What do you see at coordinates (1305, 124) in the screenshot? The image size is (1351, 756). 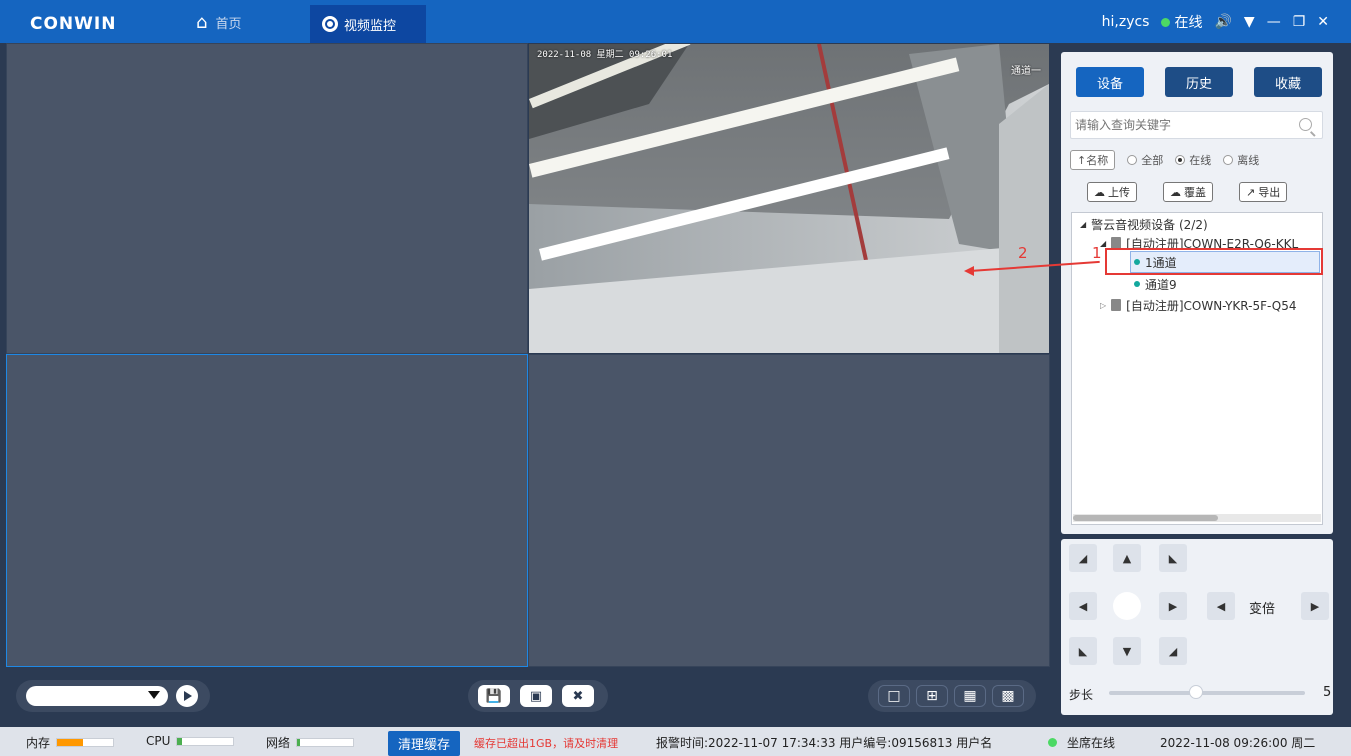 I see `search-icon` at bounding box center [1305, 124].